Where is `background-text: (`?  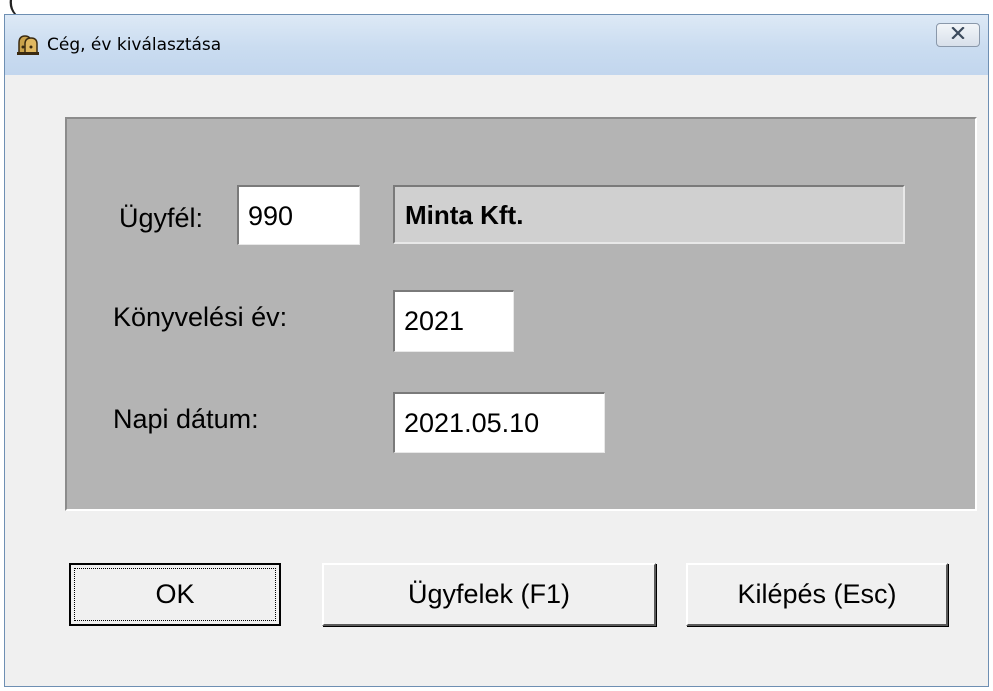 background-text: ( is located at coordinates (12, 7).